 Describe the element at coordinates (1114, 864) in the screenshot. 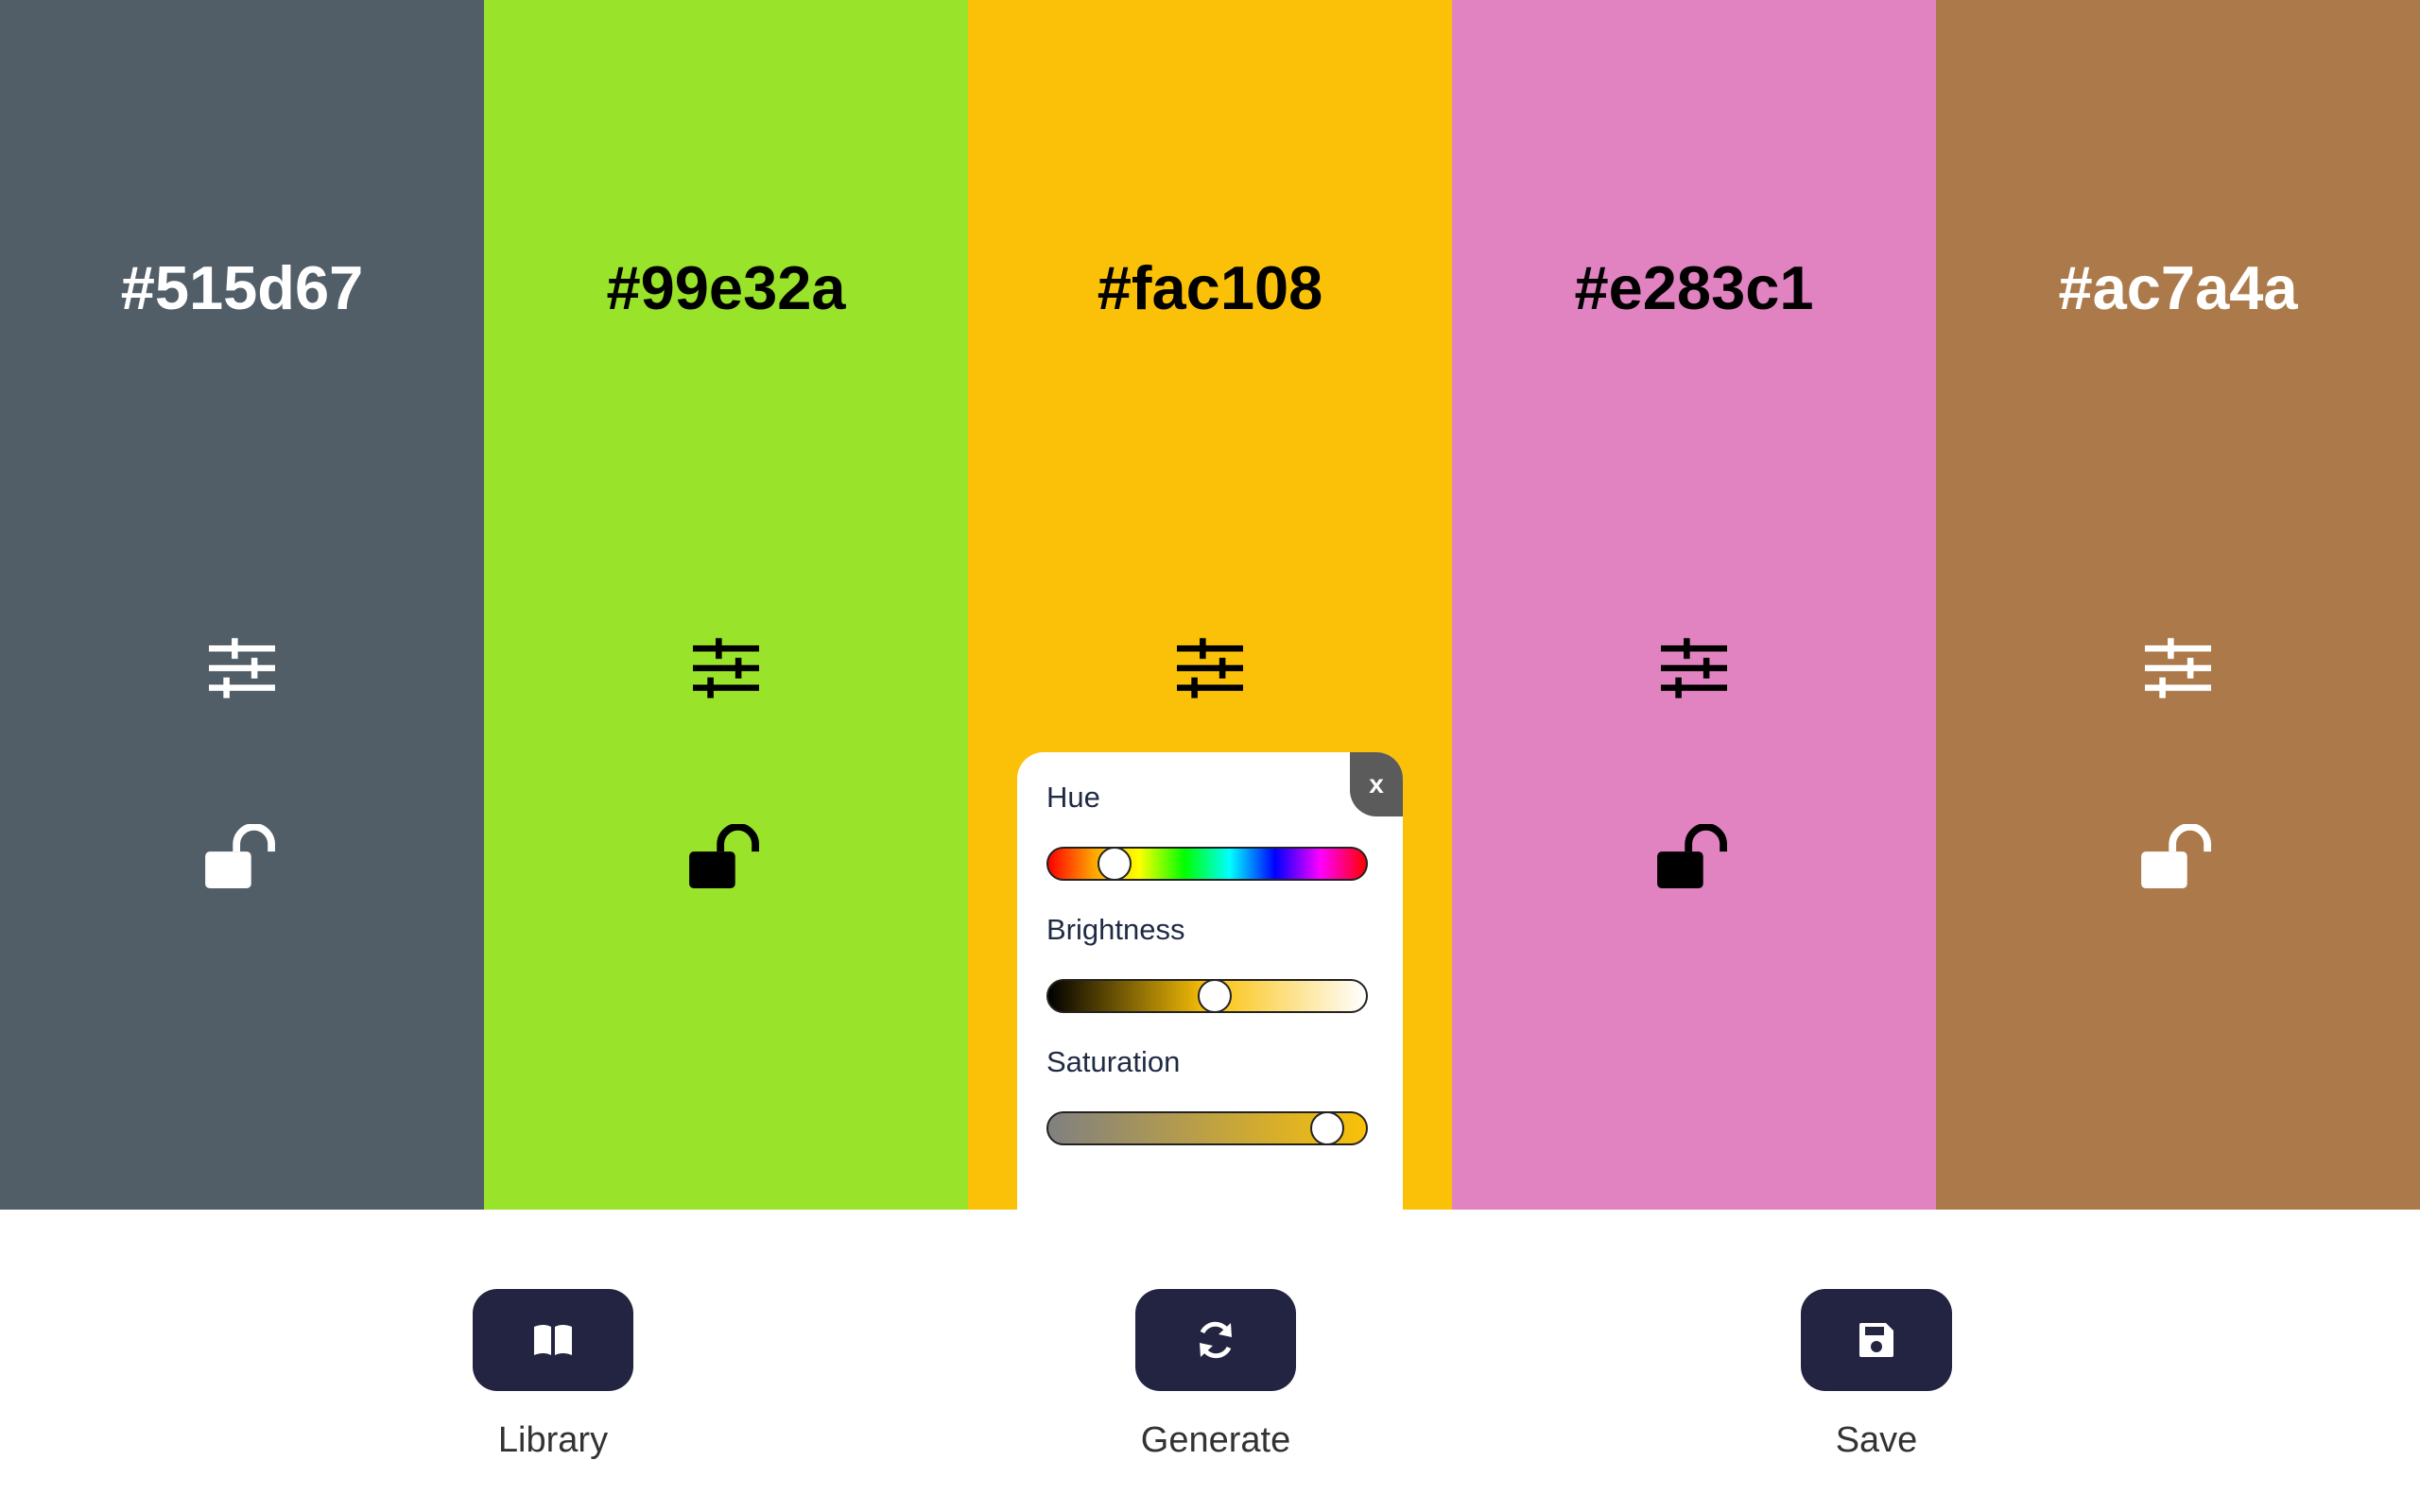

I see `hue-slider-thumb` at that location.